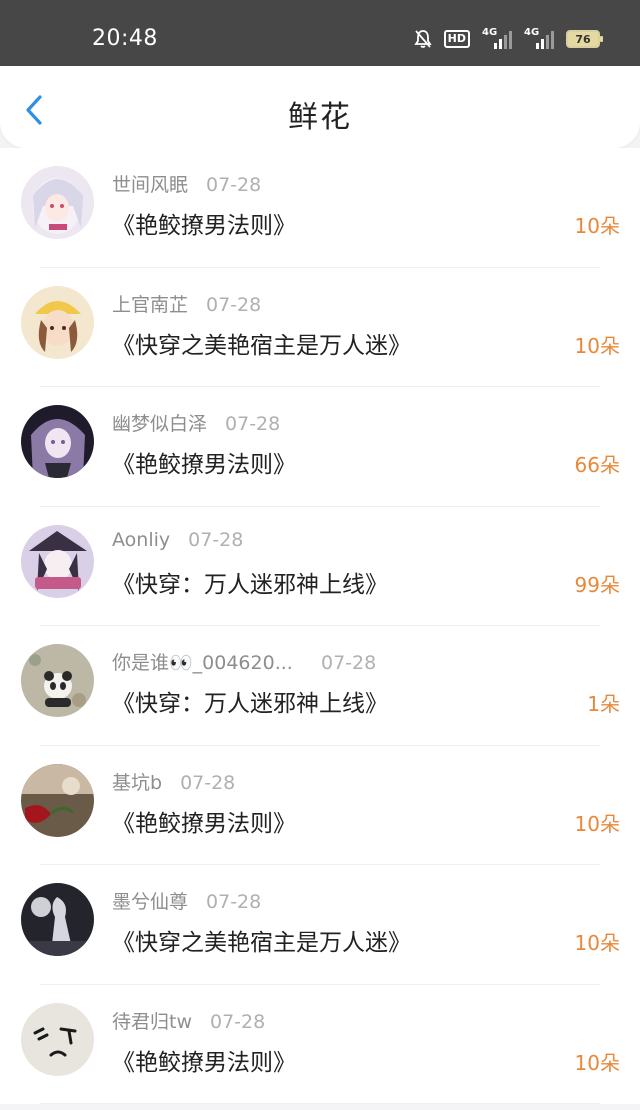  I want to click on status-icons: HD 4G 4G 76, so click(508, 38).